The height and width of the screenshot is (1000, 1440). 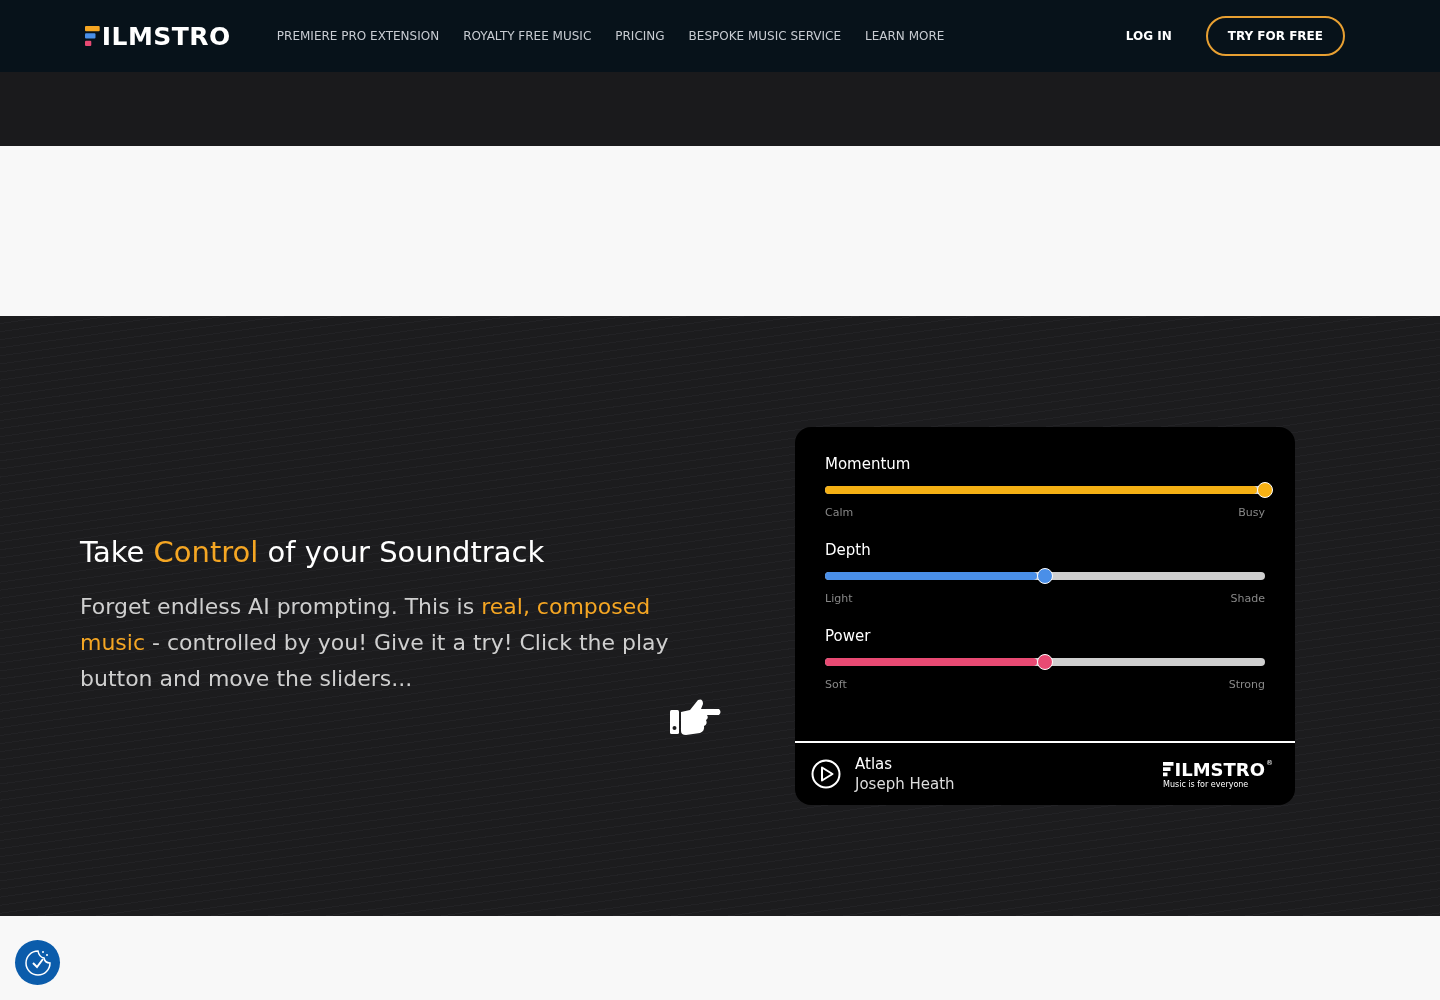 What do you see at coordinates (765, 36) in the screenshot?
I see `nav-link: BESPOKE MUSIC SERVICE` at bounding box center [765, 36].